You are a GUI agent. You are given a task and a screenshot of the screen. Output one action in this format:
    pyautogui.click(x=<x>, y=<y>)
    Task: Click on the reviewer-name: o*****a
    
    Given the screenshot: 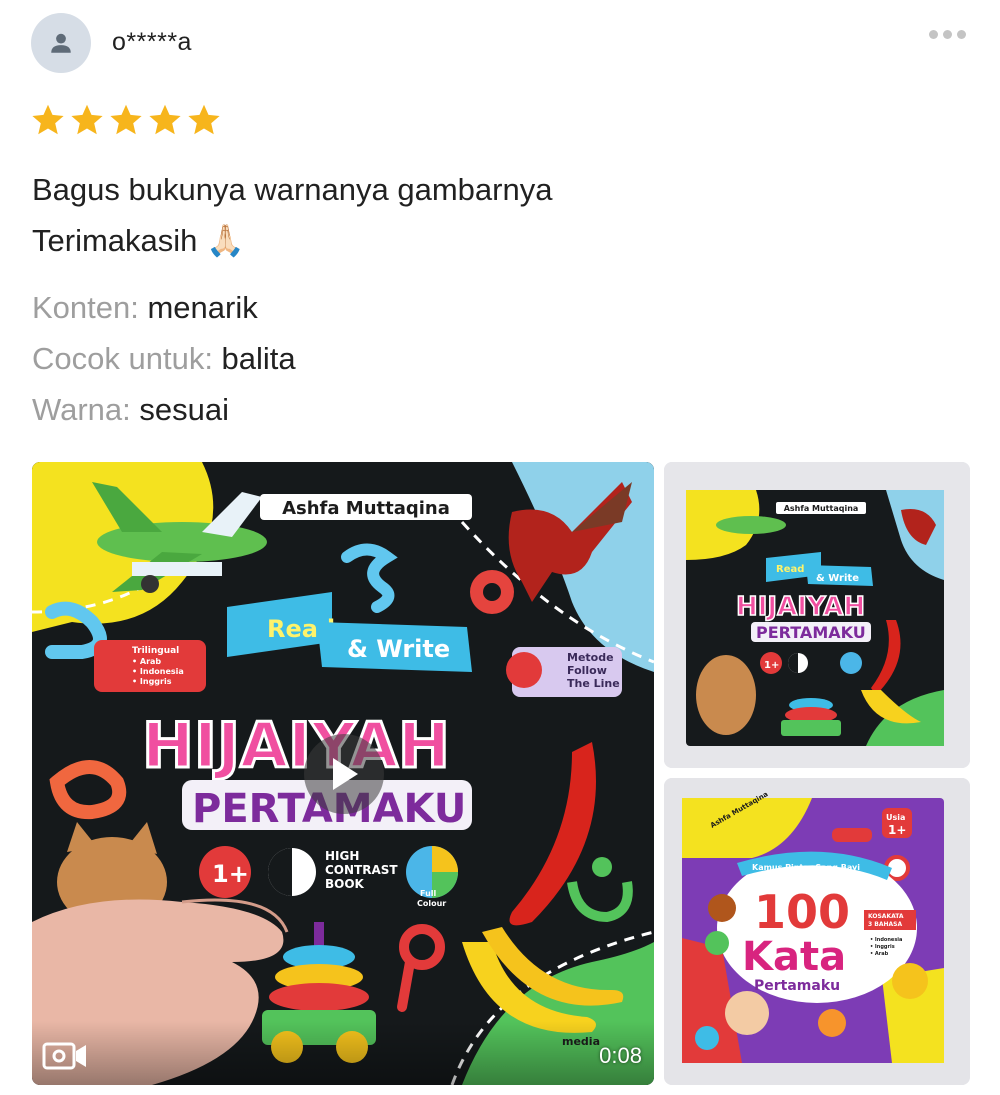 What is the action you would take?
    pyautogui.click(x=152, y=42)
    